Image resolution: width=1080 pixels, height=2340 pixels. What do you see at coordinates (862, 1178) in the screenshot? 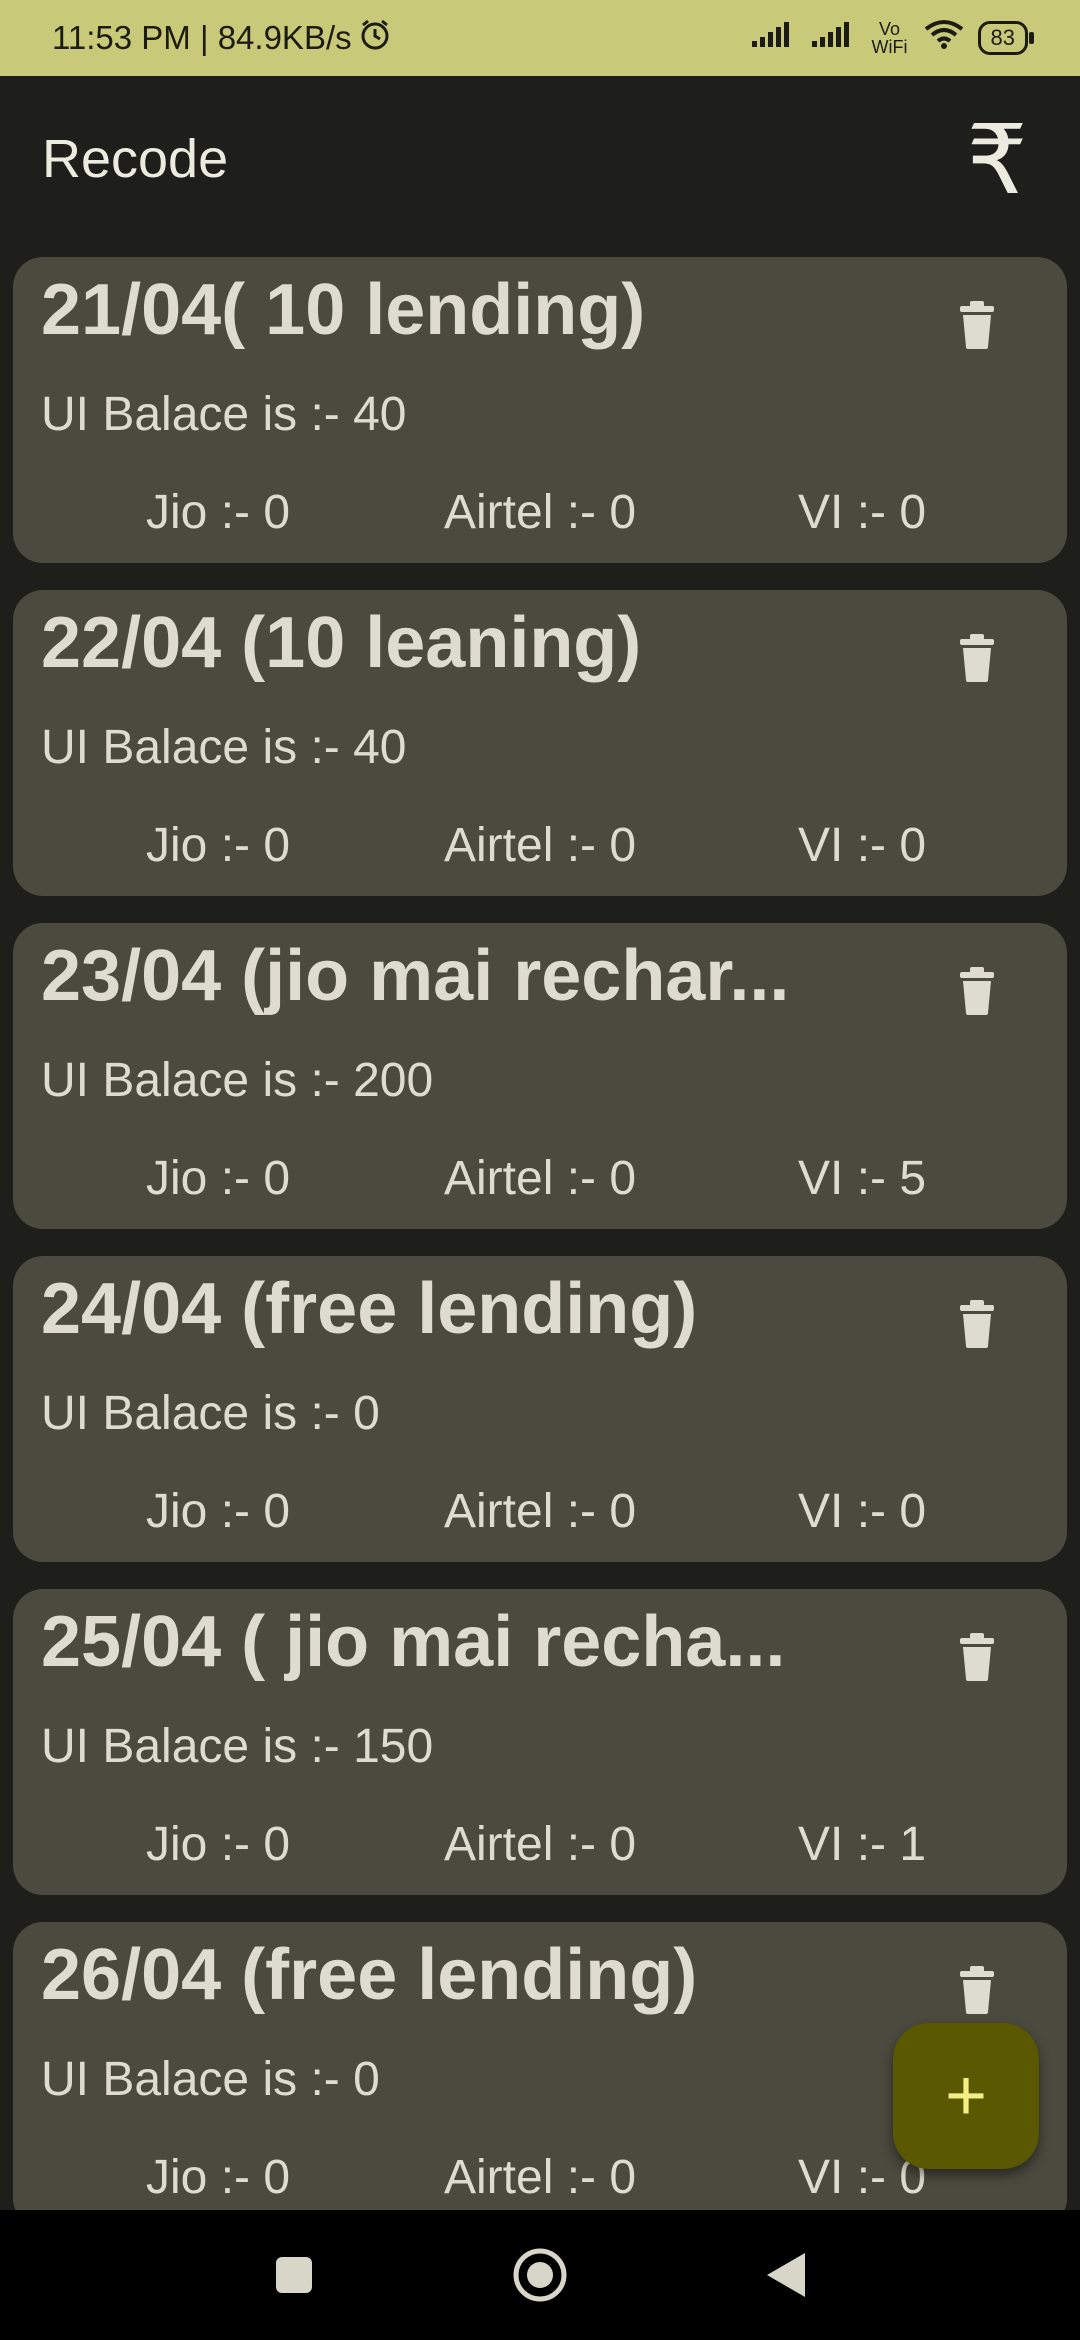
I see `vi-balance: VI :- 5` at bounding box center [862, 1178].